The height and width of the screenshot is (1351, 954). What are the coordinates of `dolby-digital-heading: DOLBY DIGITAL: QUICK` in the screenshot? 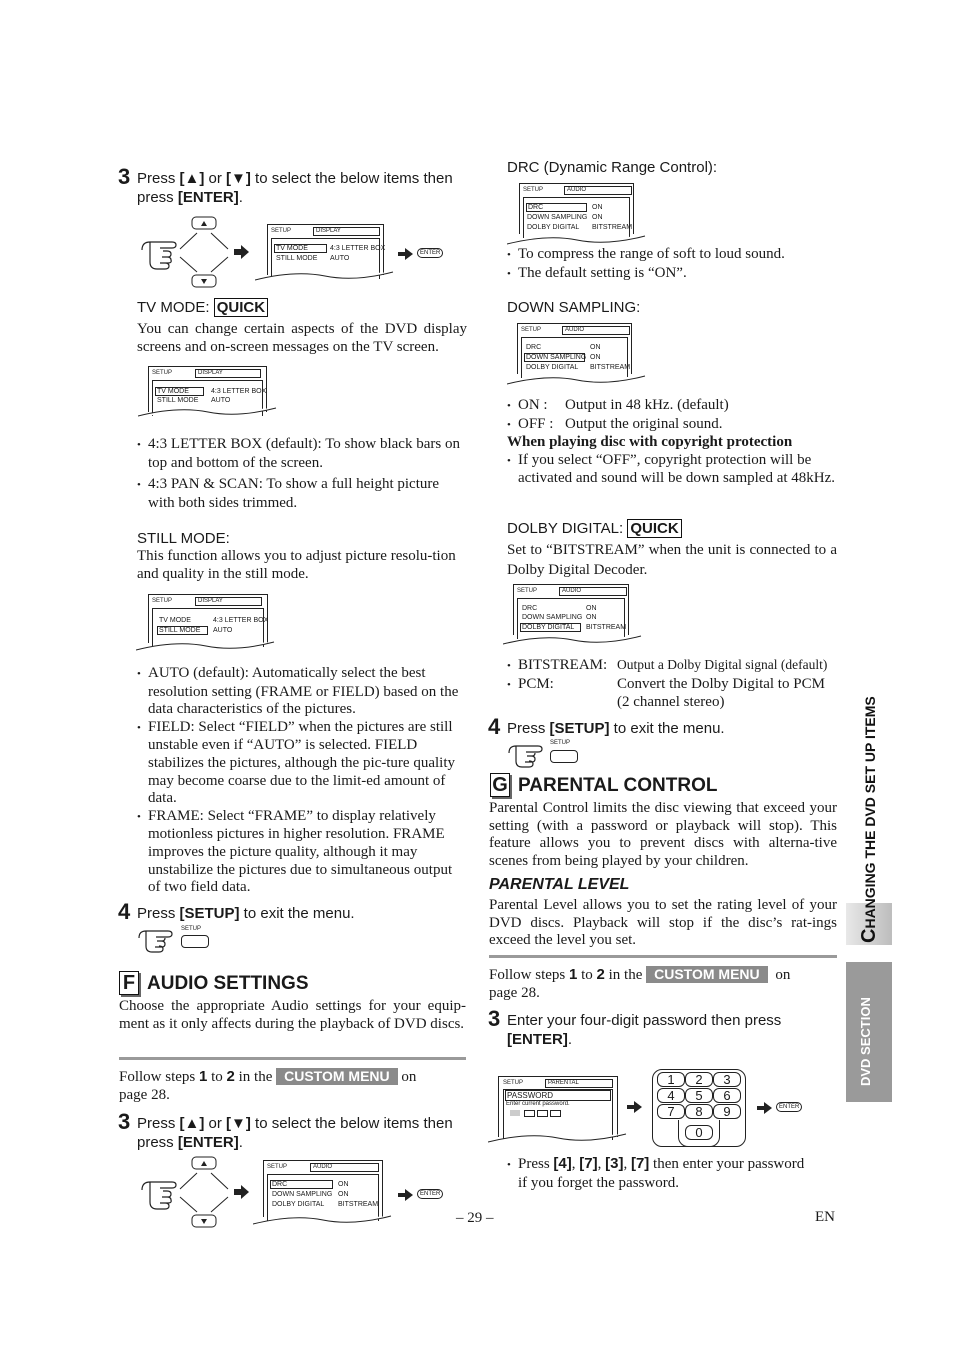 It's located at (594, 528).